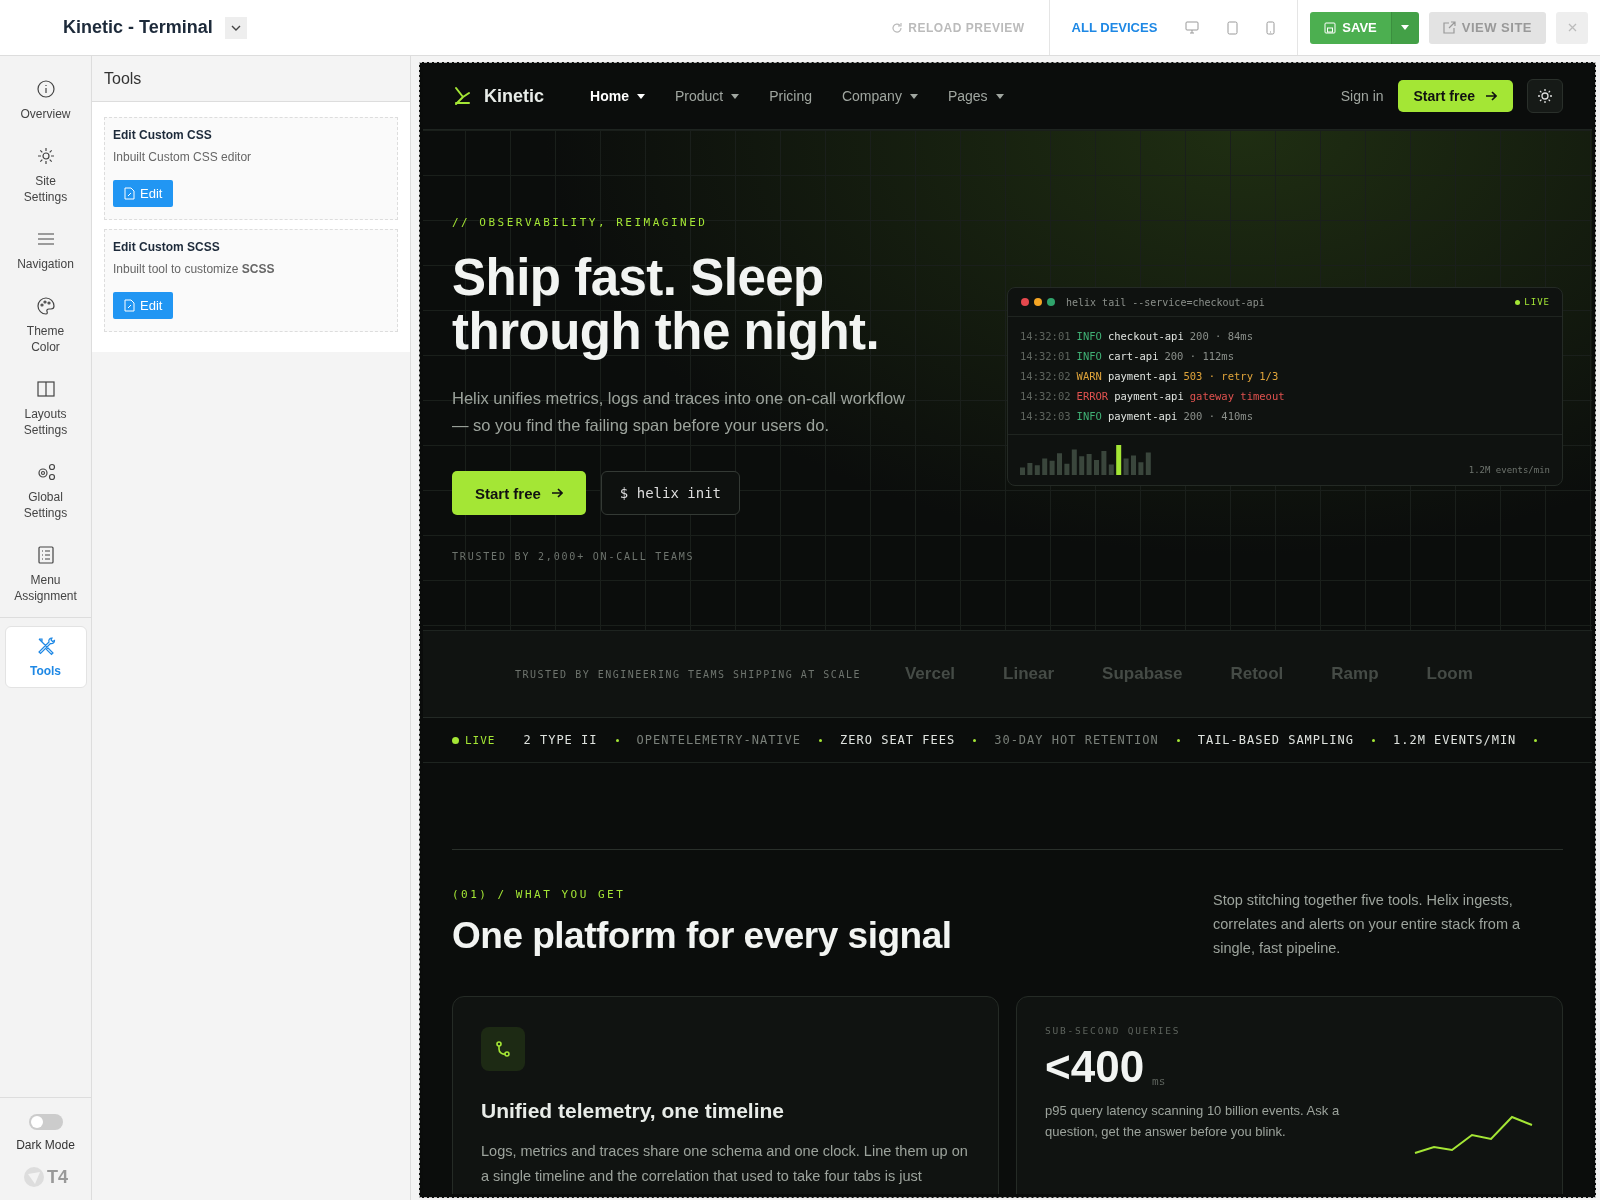 Image resolution: width=1600 pixels, height=1200 pixels. I want to click on tablet-icon, so click(1233, 27).